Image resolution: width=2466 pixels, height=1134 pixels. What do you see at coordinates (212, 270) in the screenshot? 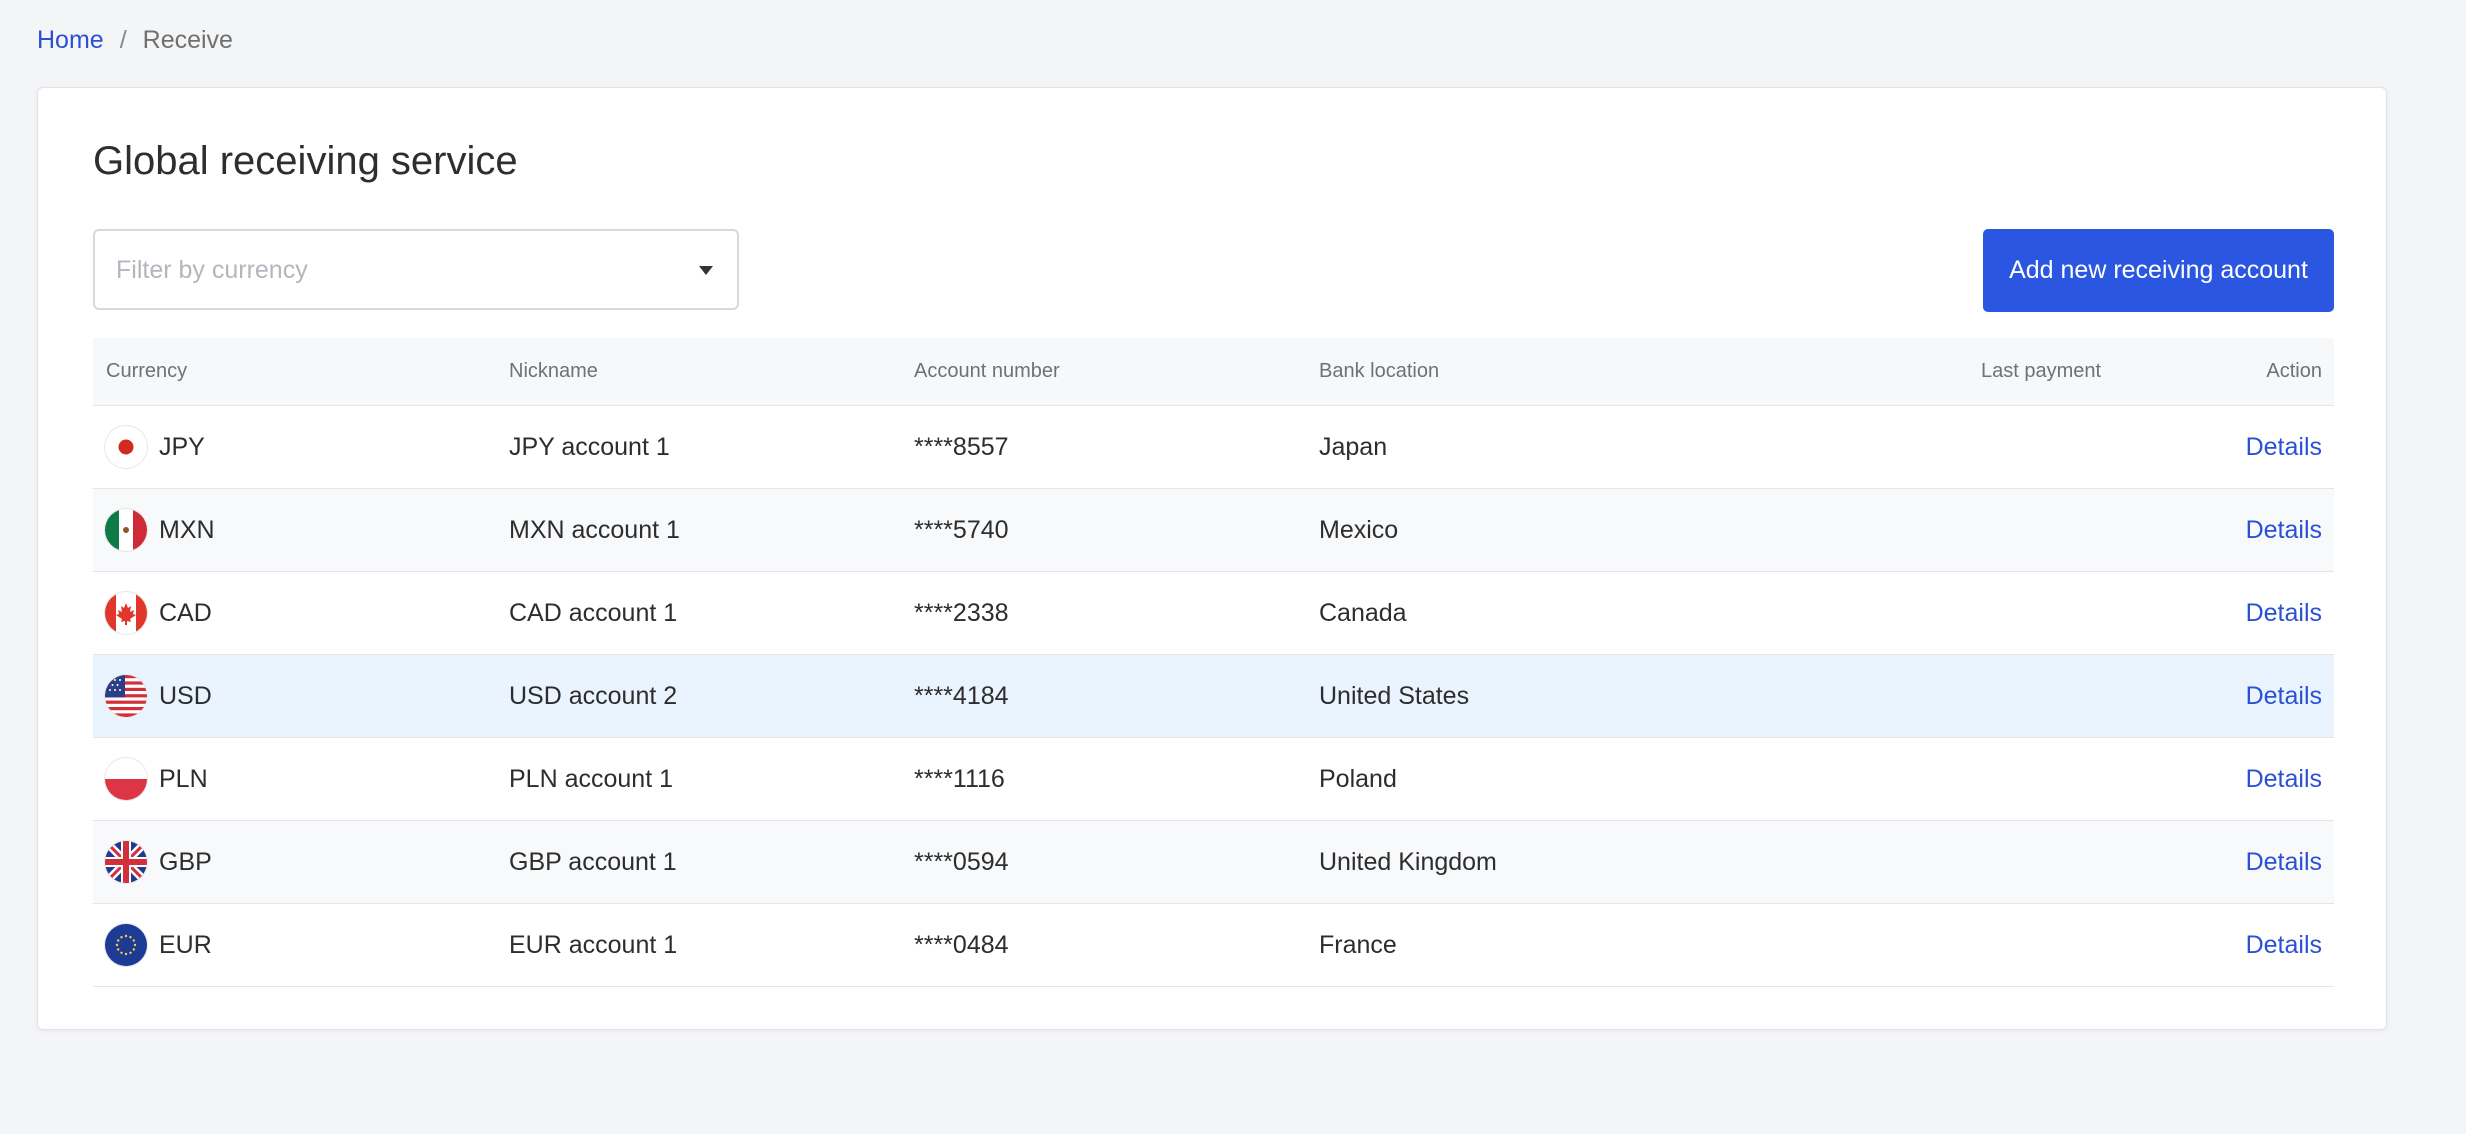
I see `currency-filter-placeholder: Filter by currency` at bounding box center [212, 270].